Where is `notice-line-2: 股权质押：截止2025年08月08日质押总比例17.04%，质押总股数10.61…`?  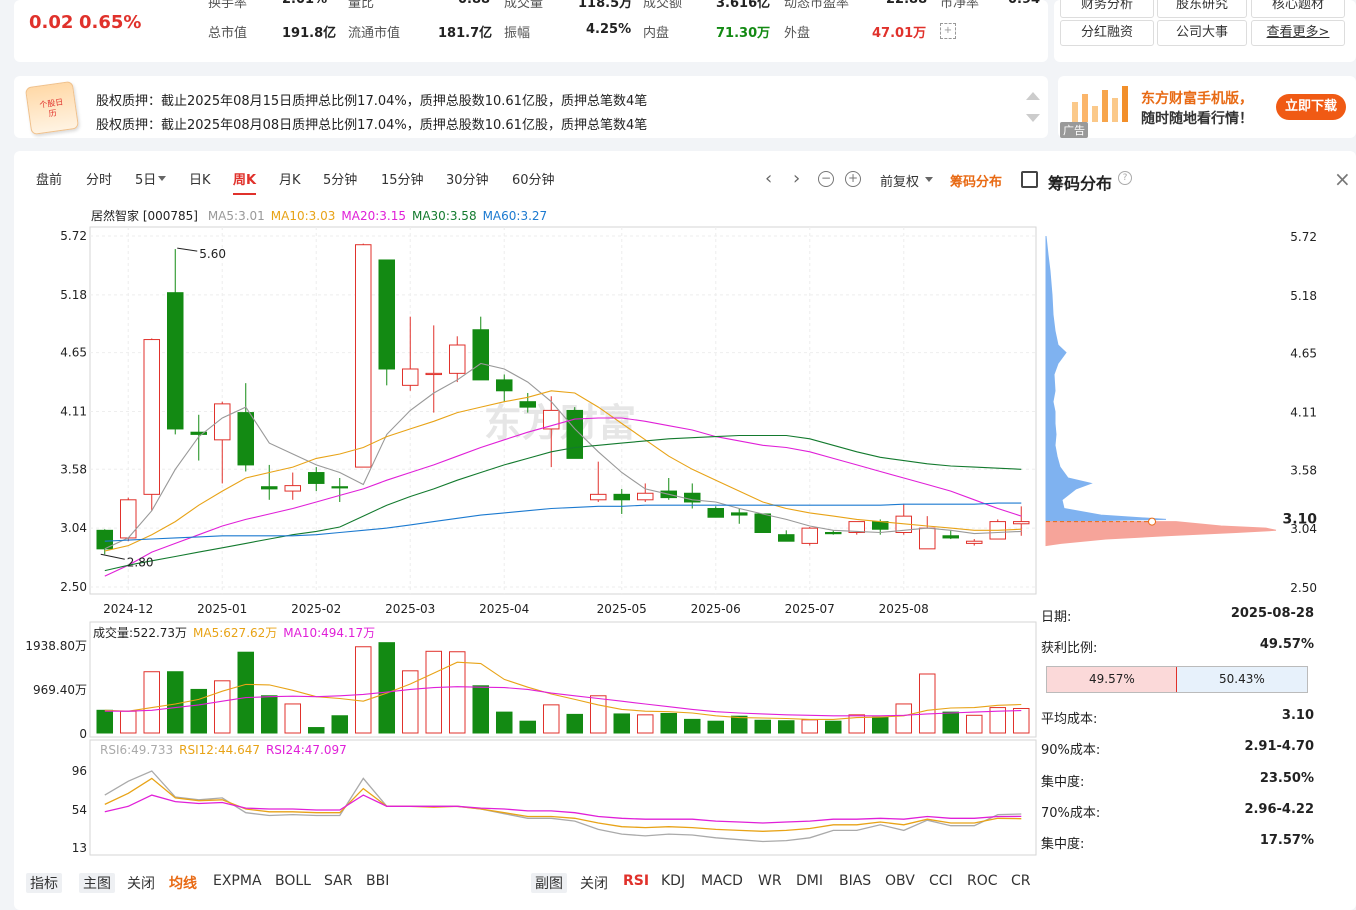 notice-line-2: 股权质押：截止2025年08月08日质押总比例17.04%，质押总股数10.61… is located at coordinates (371, 123).